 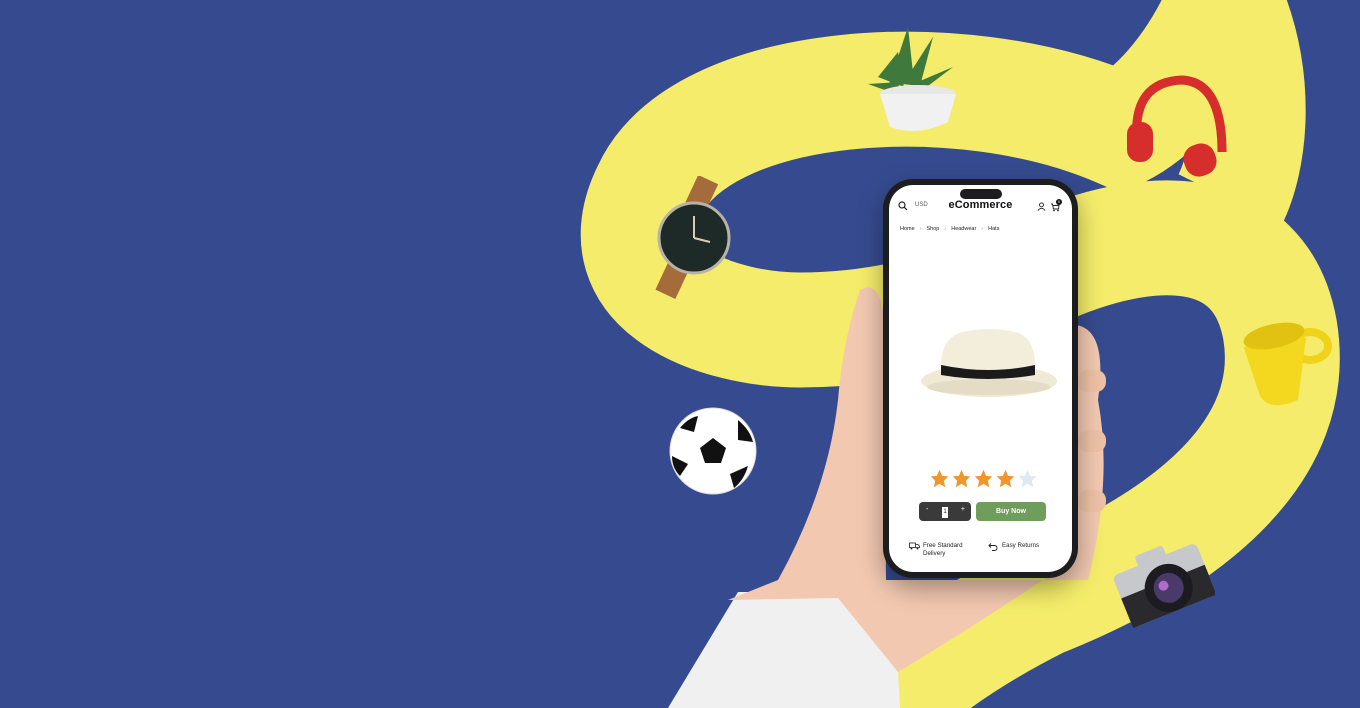 I want to click on product-image-hat, so click(x=989, y=363).